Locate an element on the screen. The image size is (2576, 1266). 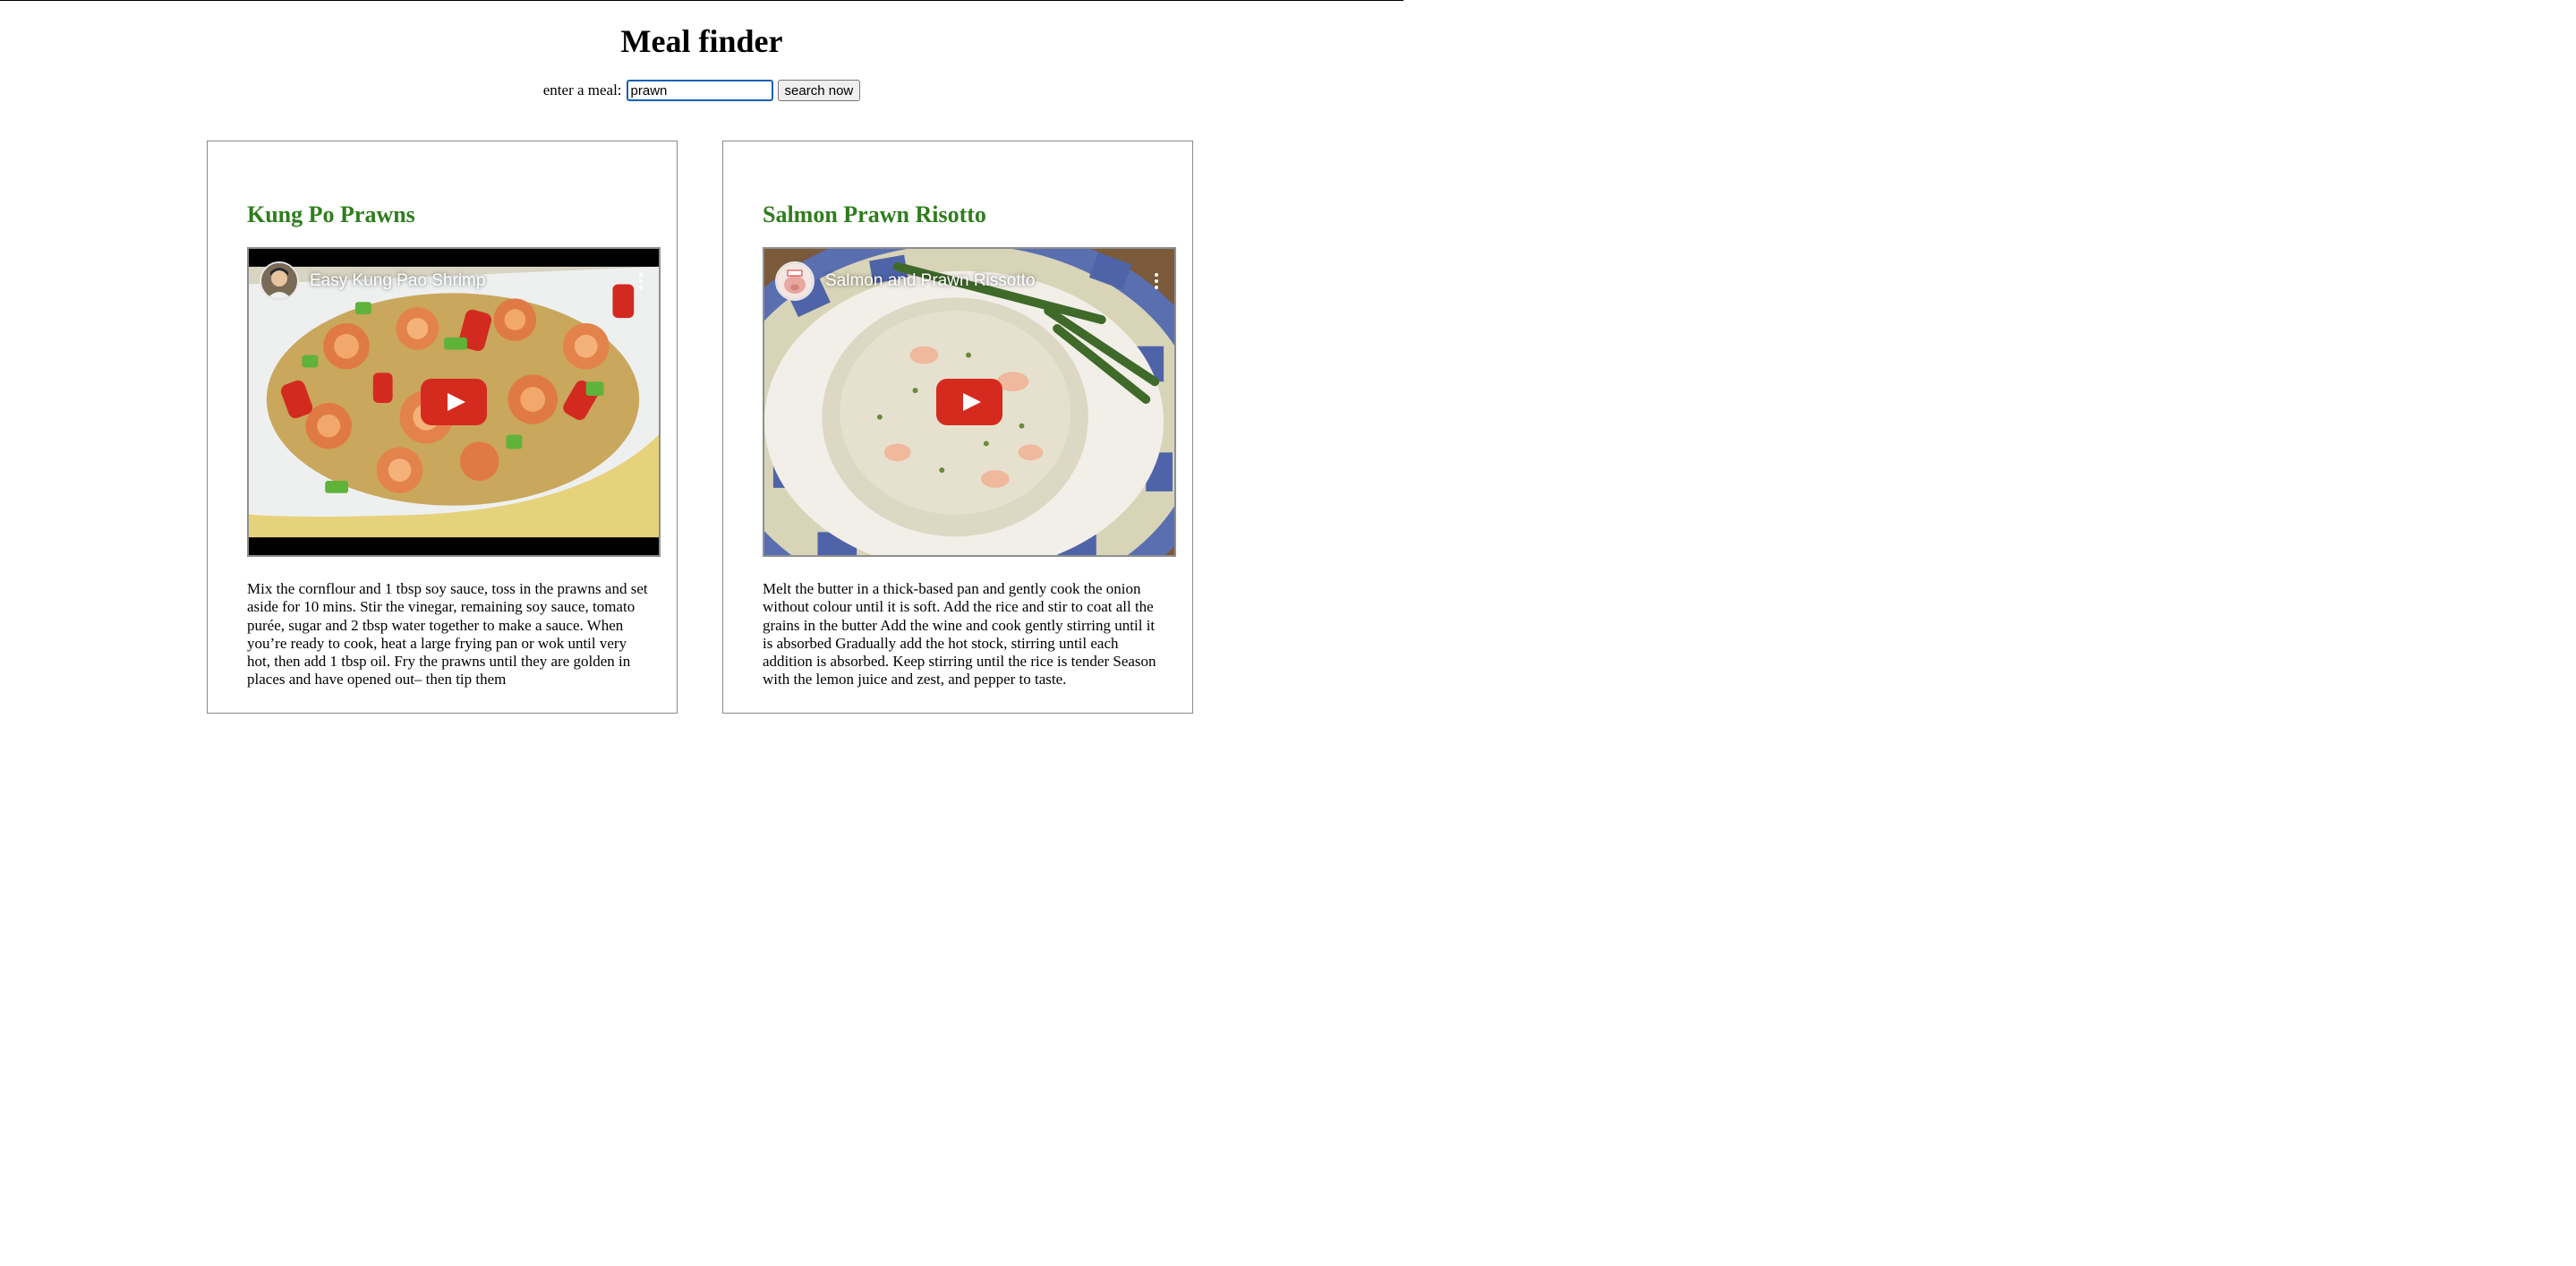
video-player: Easy Kung Pao Shrimp is located at coordinates (454, 402).